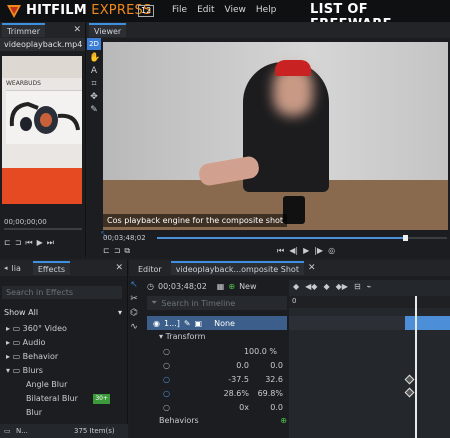 The height and width of the screenshot is (438, 450). I want to click on move-tool-icon: ✥, so click(94, 97).